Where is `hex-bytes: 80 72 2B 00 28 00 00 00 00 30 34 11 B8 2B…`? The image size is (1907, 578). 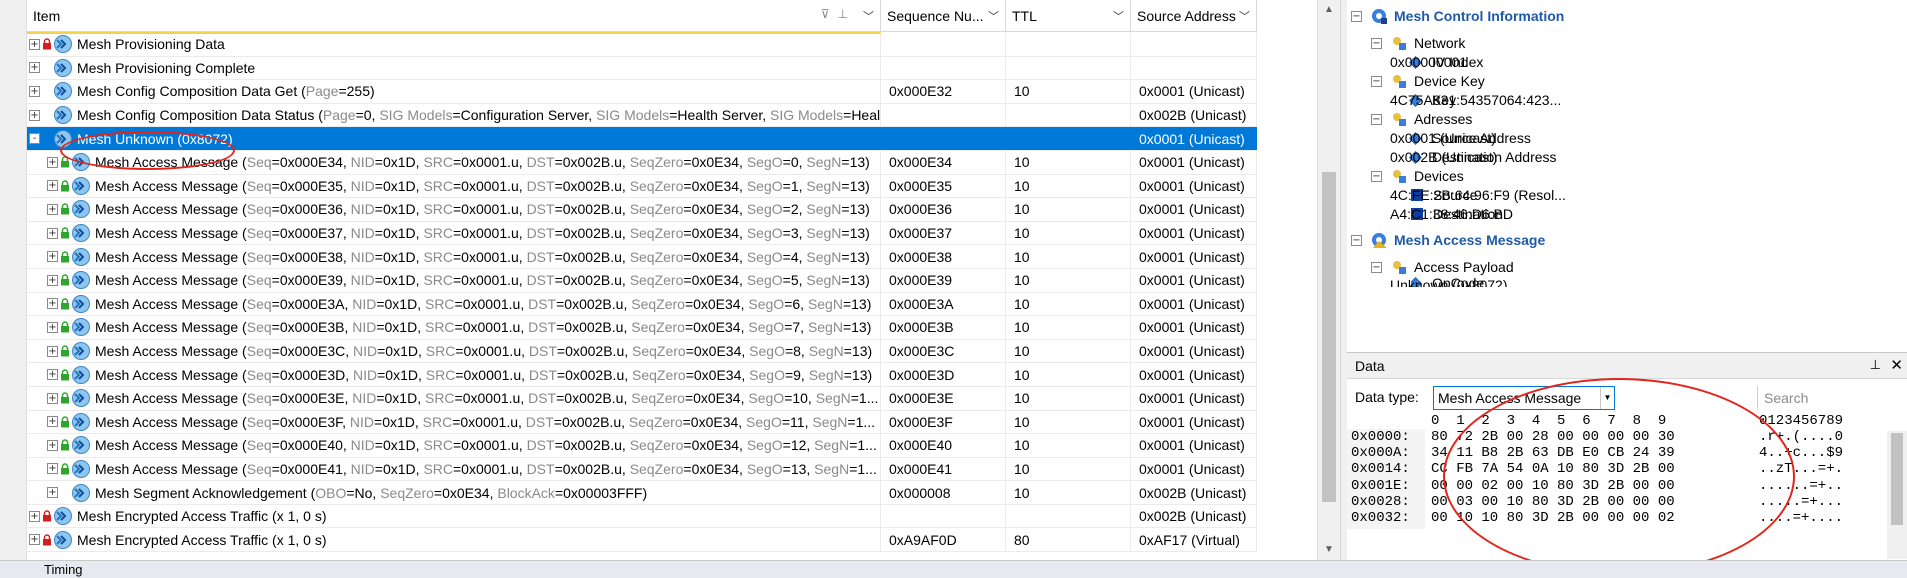
hex-bytes: 80 72 2B 00 28 00 00 00 00 30 34 11 B8 2B… is located at coordinates (1553, 477).